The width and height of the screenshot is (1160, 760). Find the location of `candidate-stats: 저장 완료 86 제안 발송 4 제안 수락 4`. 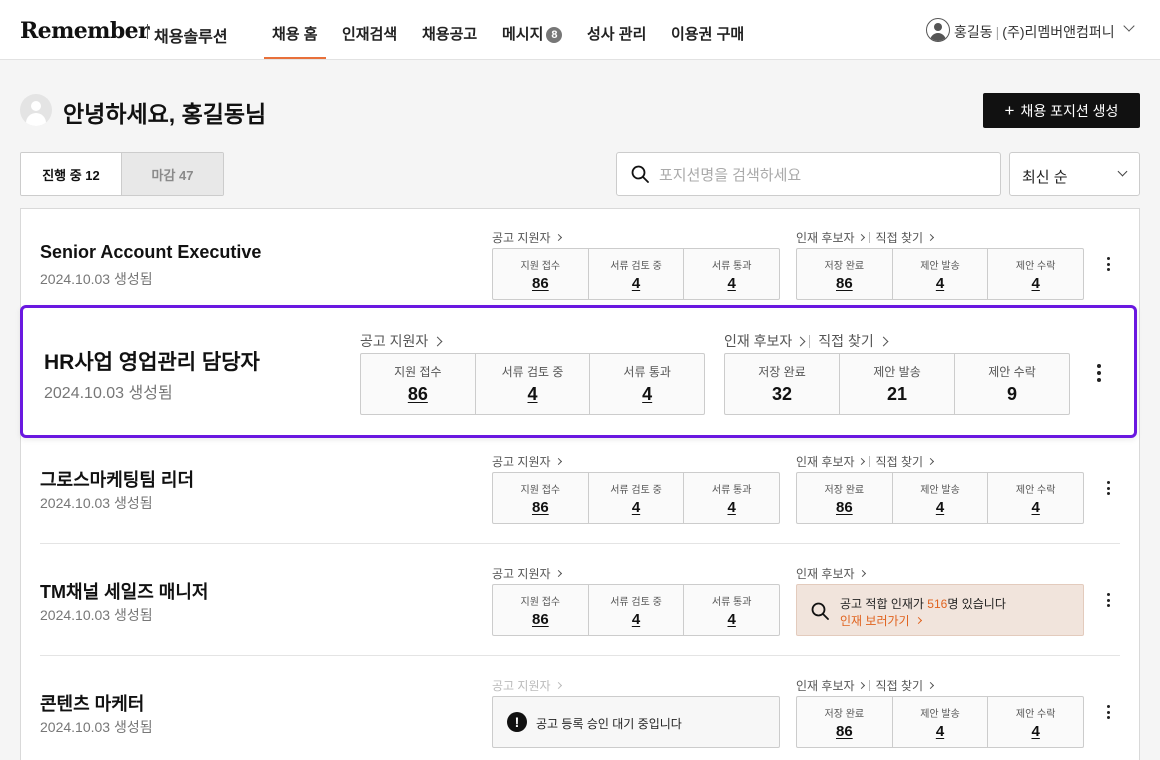

candidate-stats: 저장 완료 86 제안 발송 4 제안 수락 4 is located at coordinates (940, 498).